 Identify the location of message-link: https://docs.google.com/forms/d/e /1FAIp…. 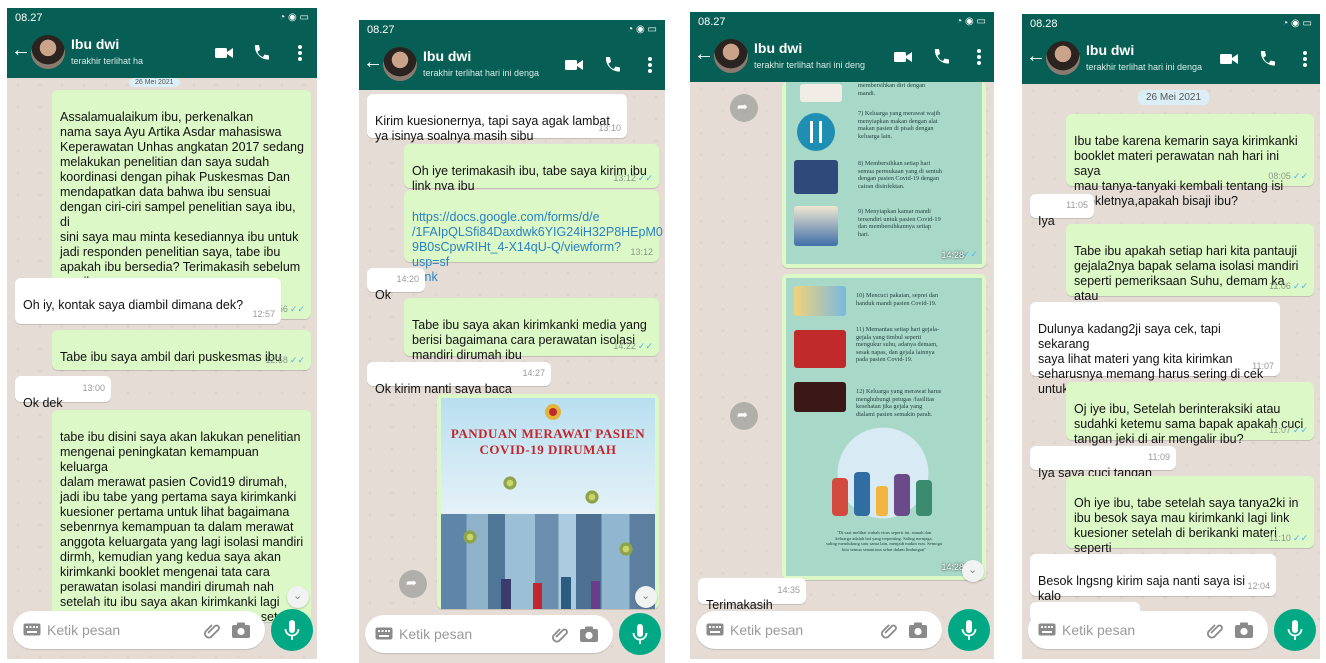
(533, 237).